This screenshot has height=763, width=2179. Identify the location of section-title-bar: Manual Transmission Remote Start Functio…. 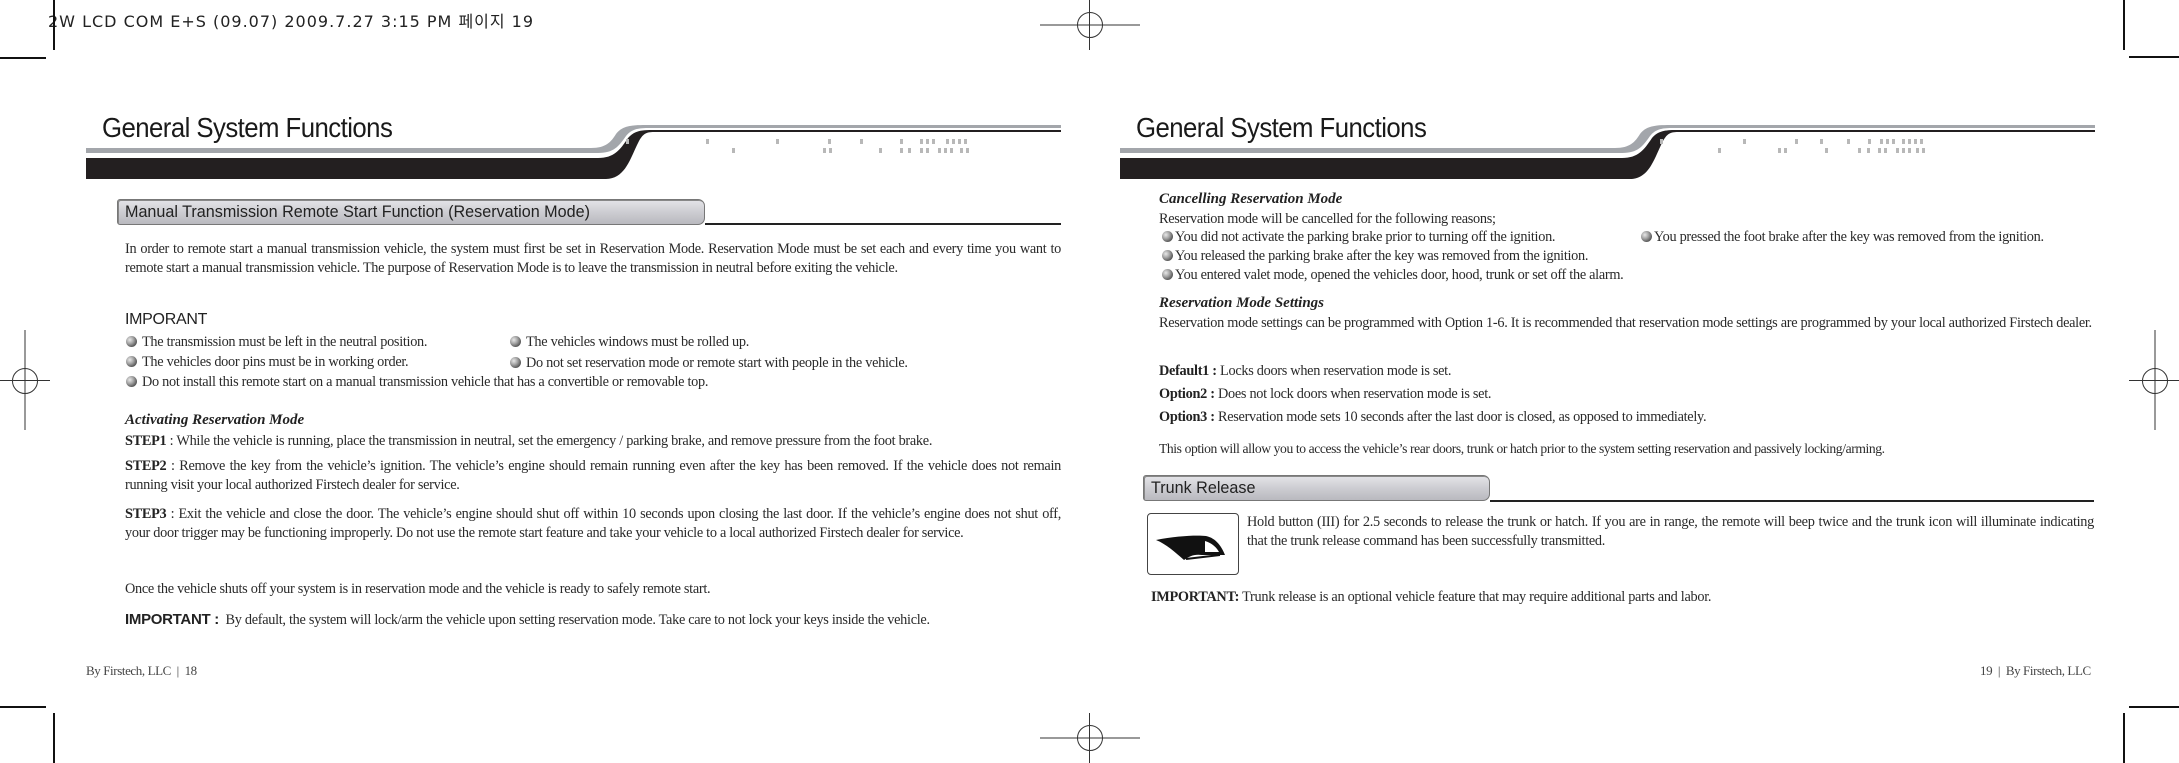
(411, 212).